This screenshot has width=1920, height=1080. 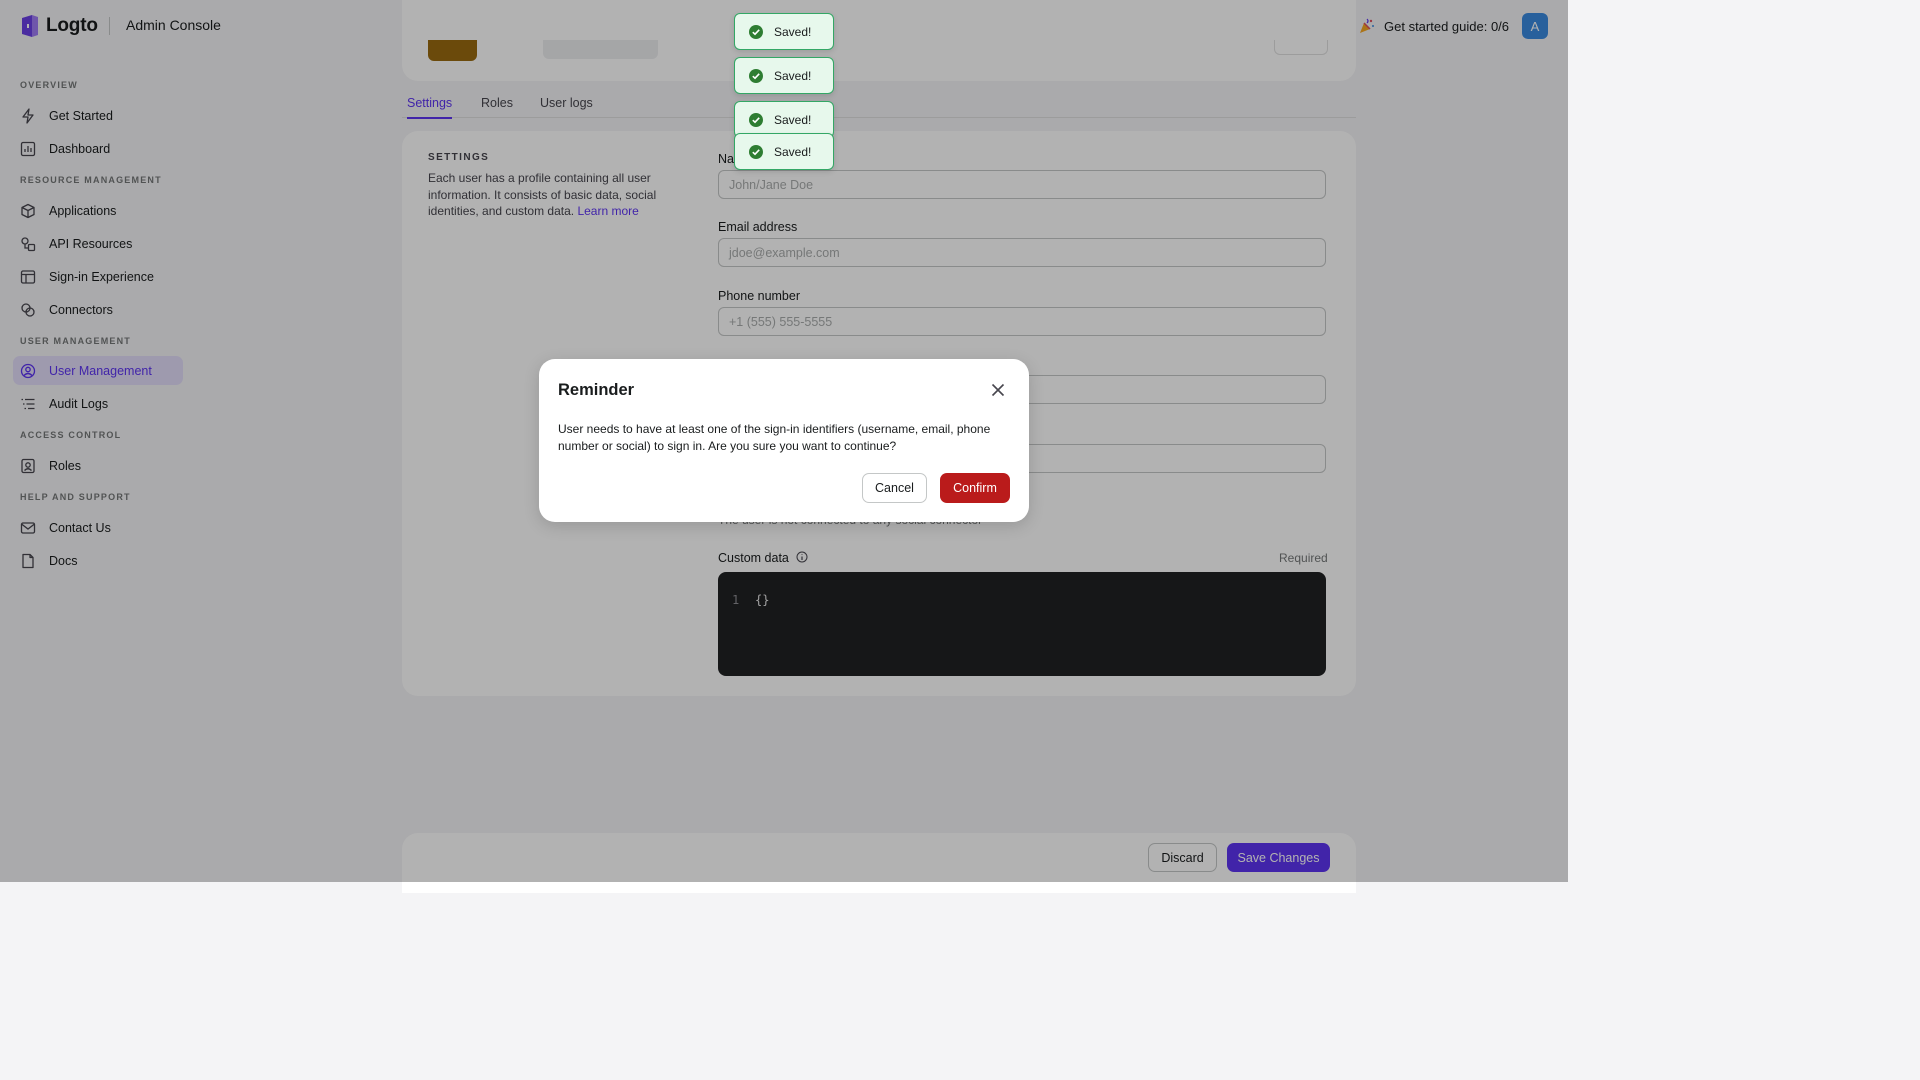 I want to click on modal-title: Reminder, so click(x=596, y=390).